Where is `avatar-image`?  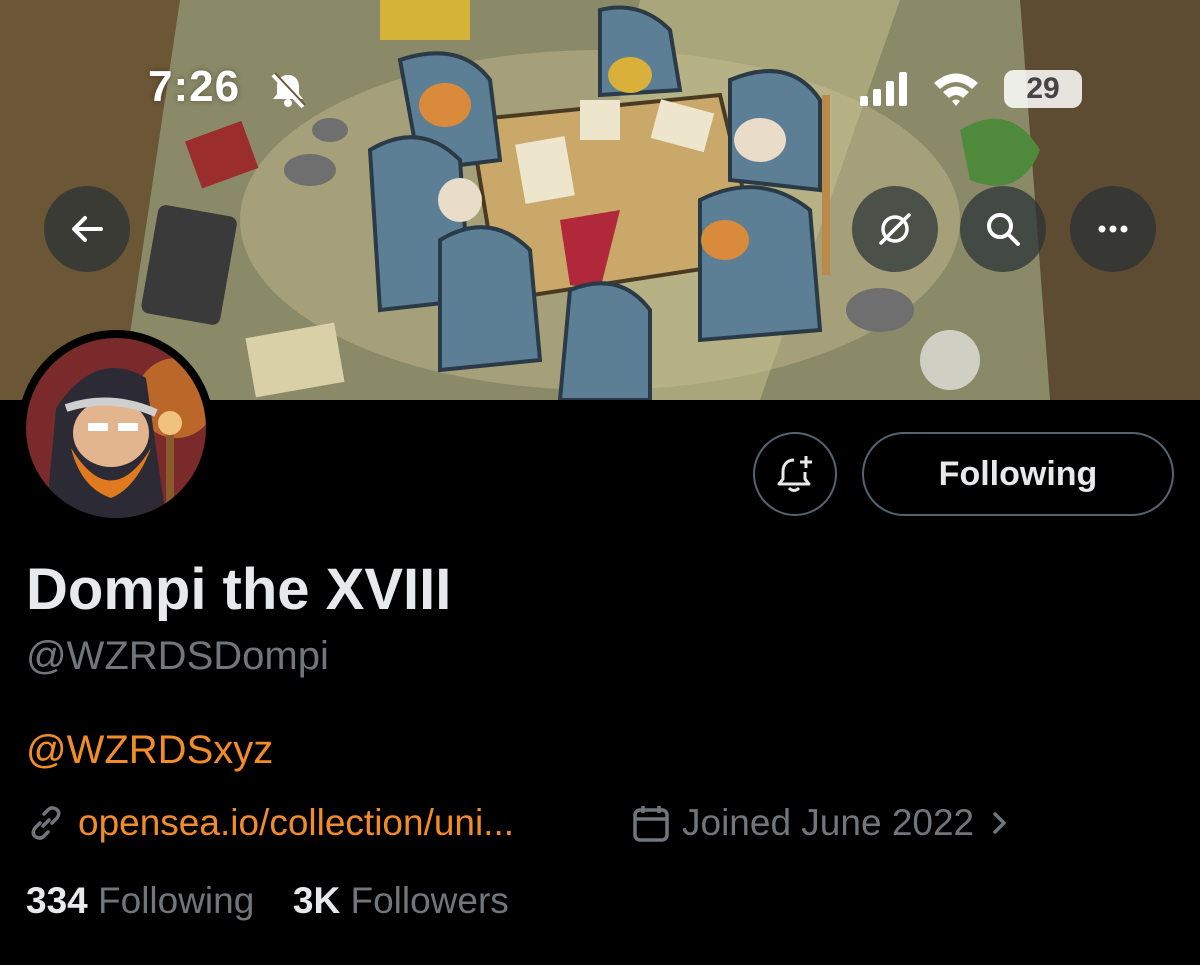 avatar-image is located at coordinates (116, 428).